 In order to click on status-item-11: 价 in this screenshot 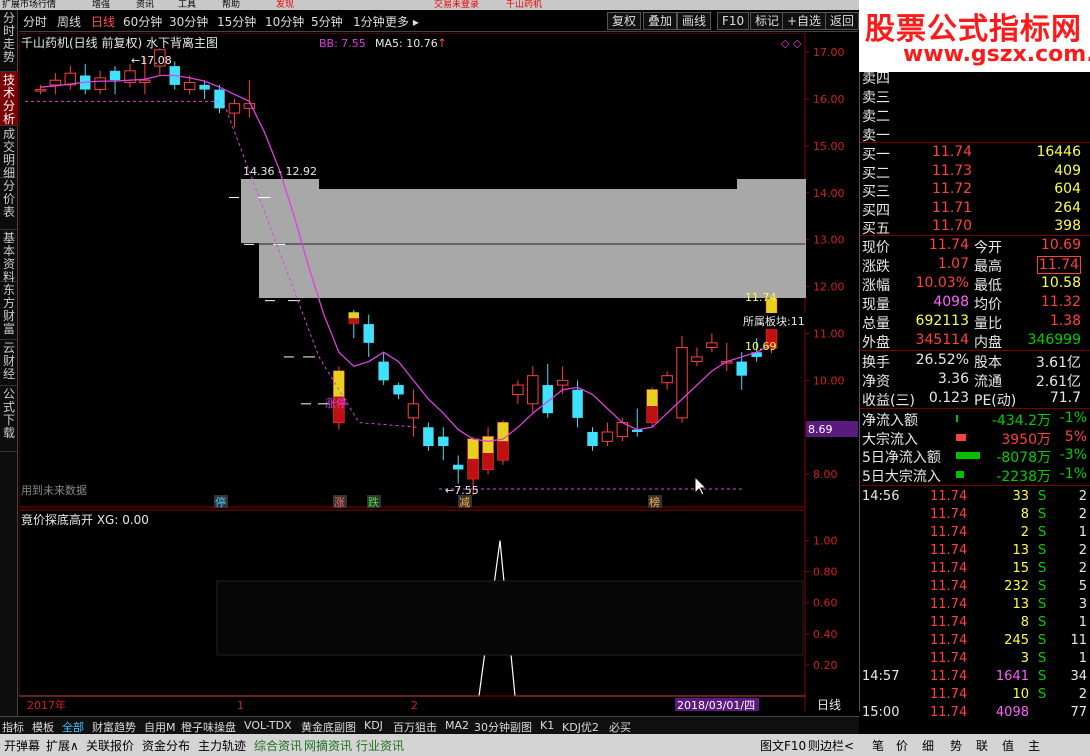, I will do `click(902, 745)`.